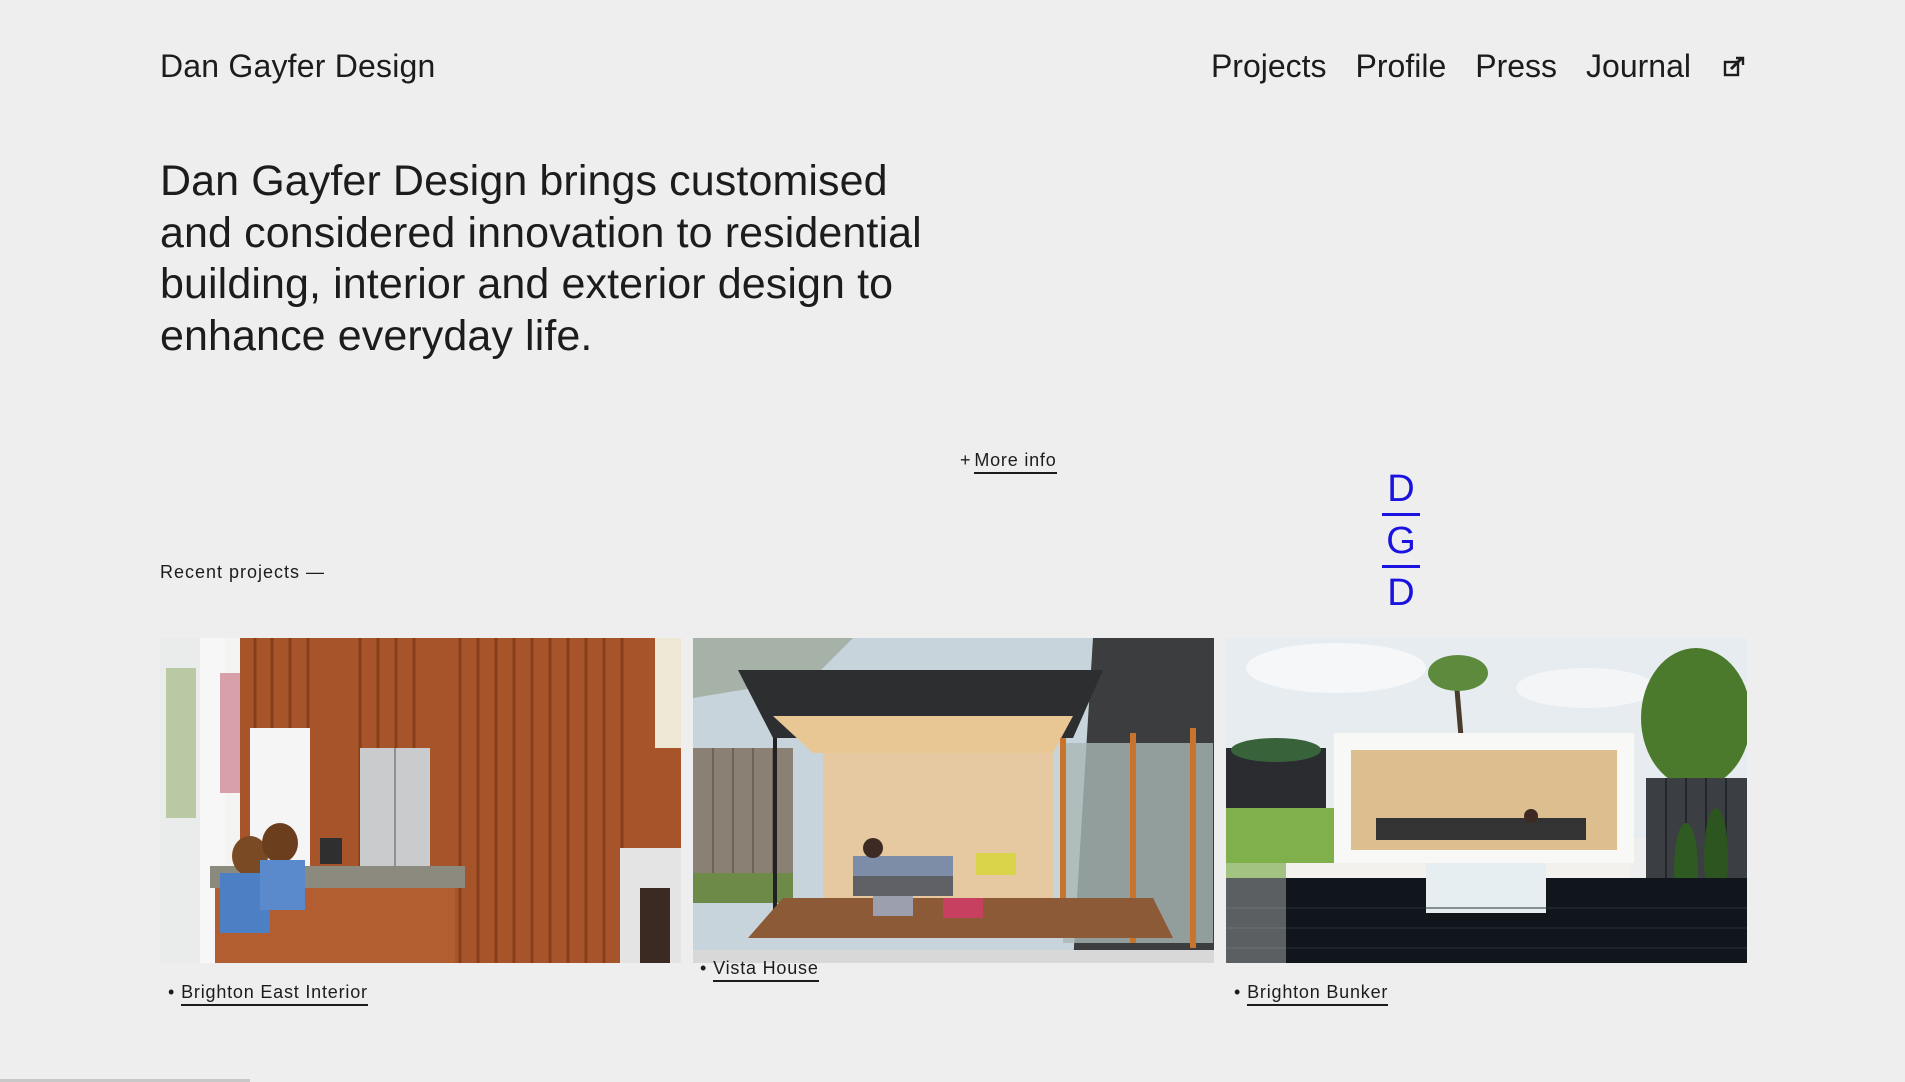  Describe the element at coordinates (1401, 489) in the screenshot. I see `monogram-letter-d1: D` at that location.